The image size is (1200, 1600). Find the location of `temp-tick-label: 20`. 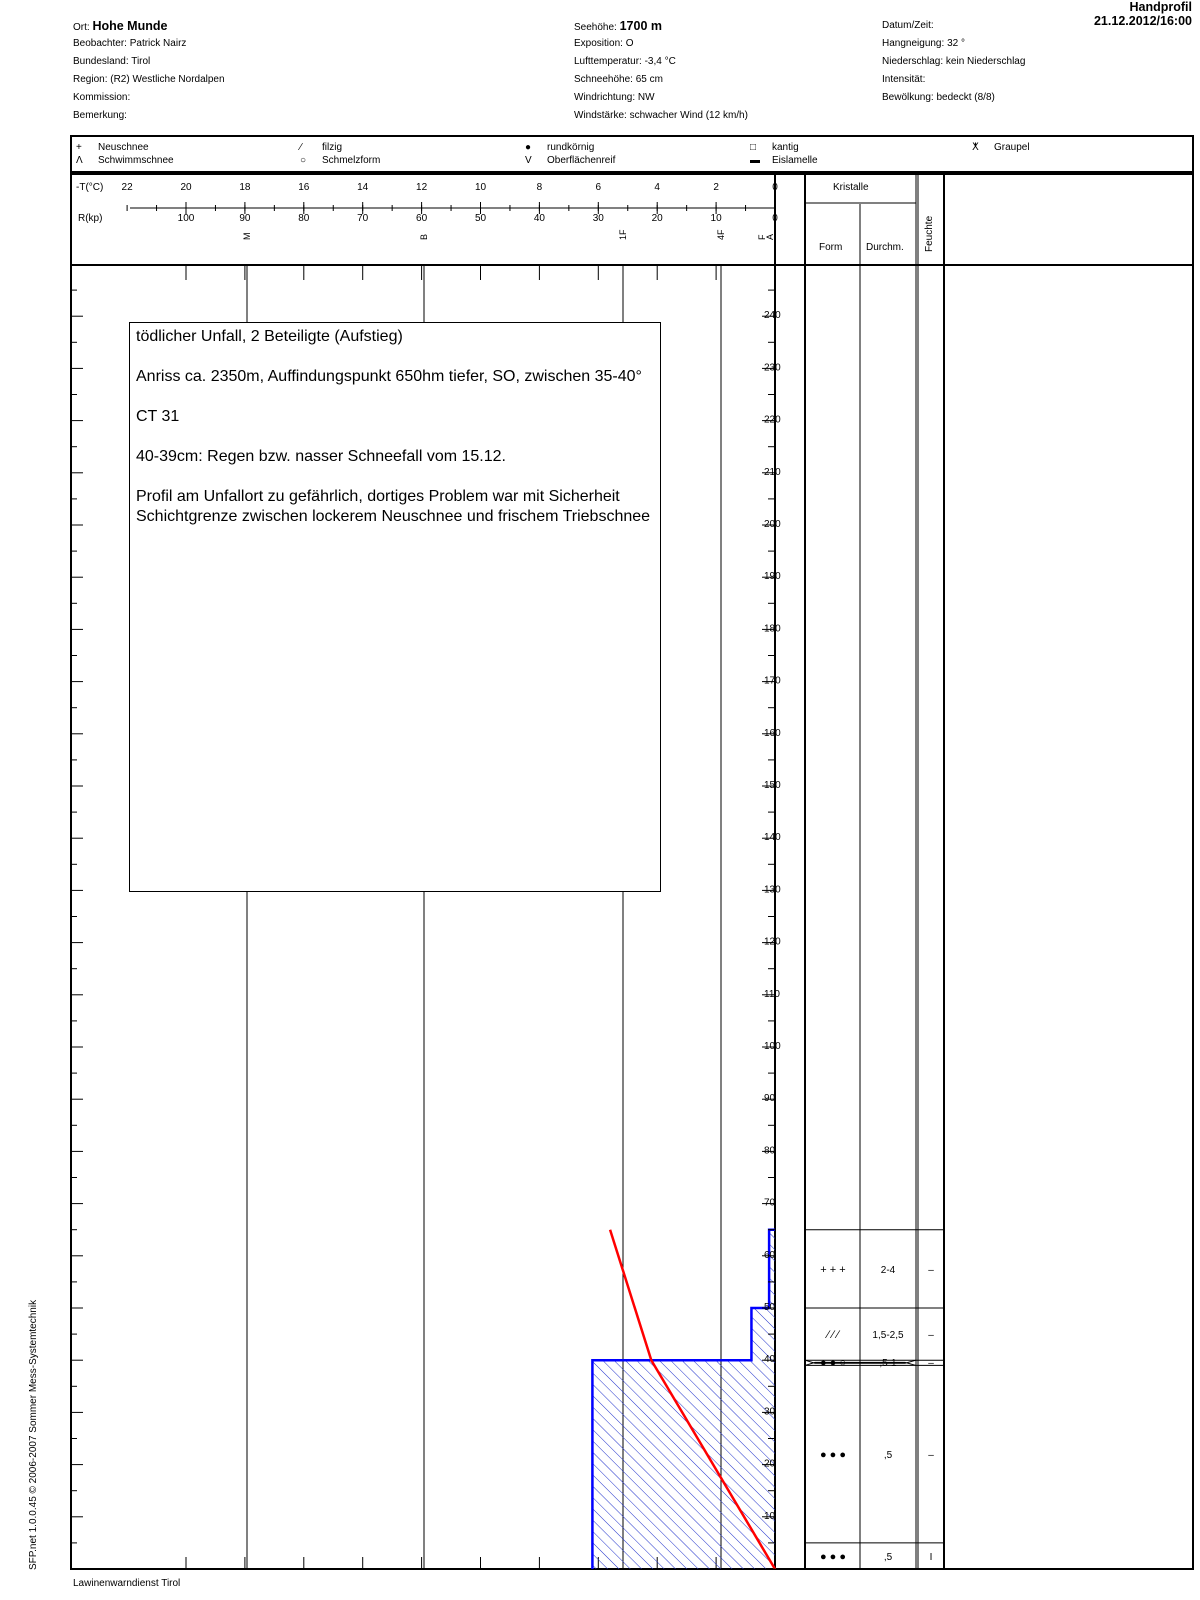

temp-tick-label: 20 is located at coordinates (186, 187).